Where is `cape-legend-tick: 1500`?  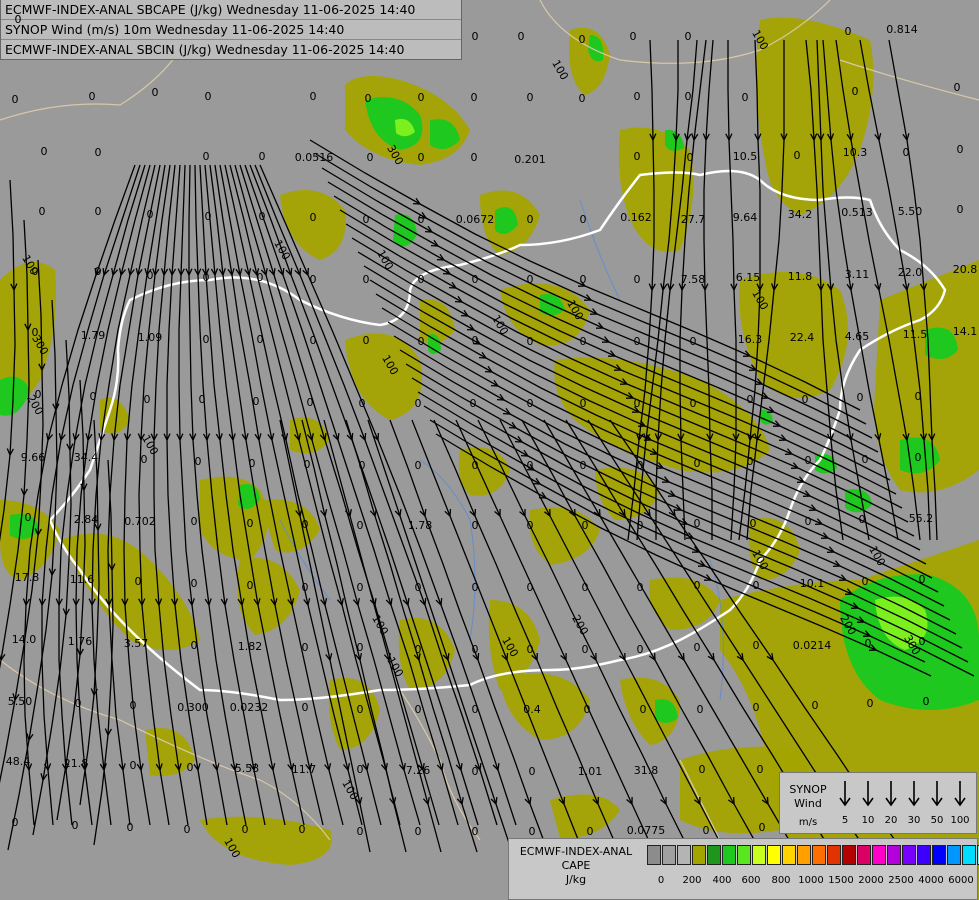 cape-legend-tick: 1500 is located at coordinates (841, 880).